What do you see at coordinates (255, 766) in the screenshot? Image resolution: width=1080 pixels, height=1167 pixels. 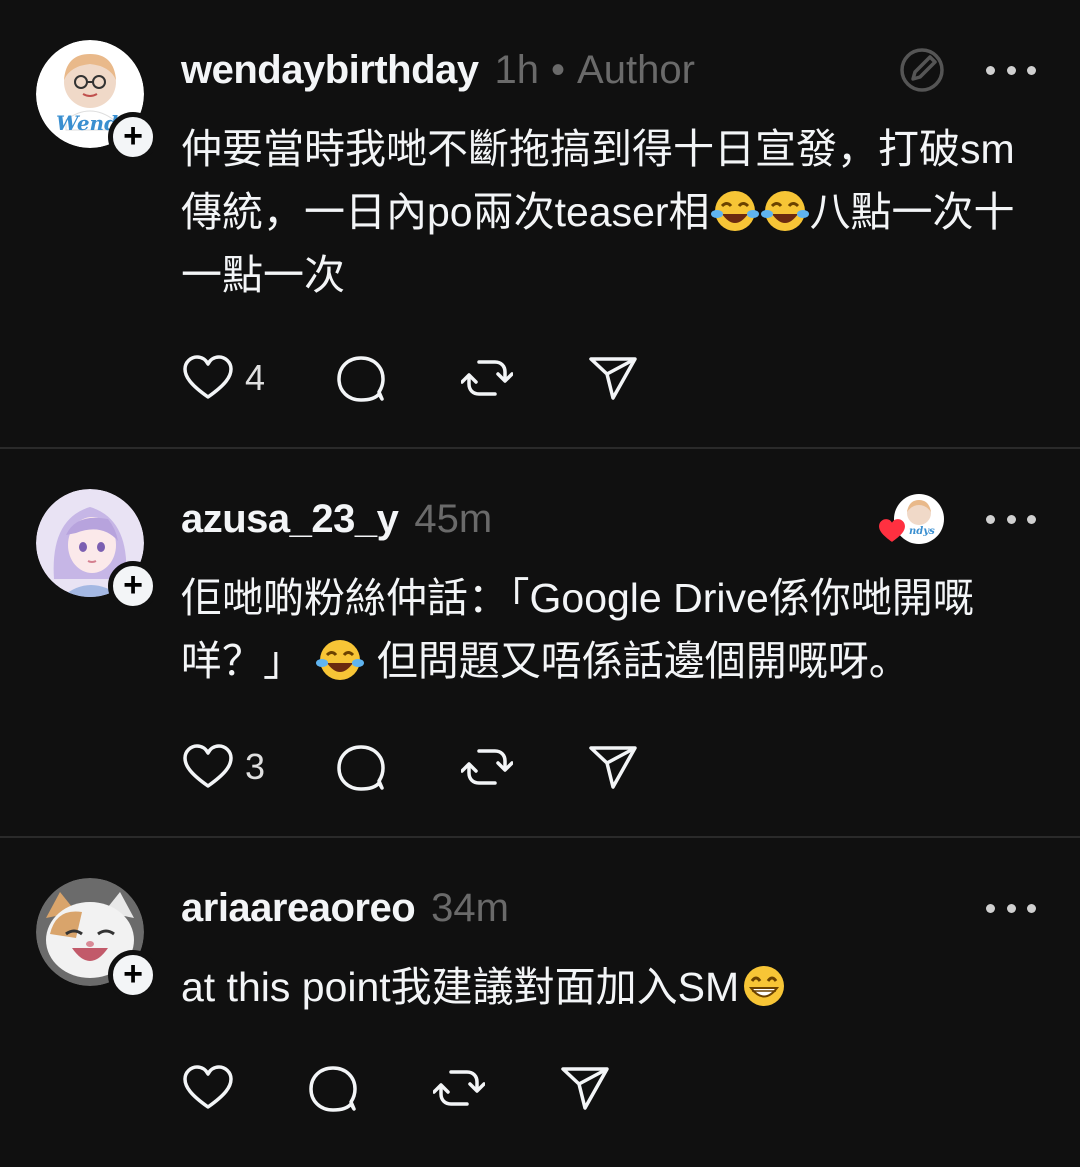 I see `like-count: 3` at bounding box center [255, 766].